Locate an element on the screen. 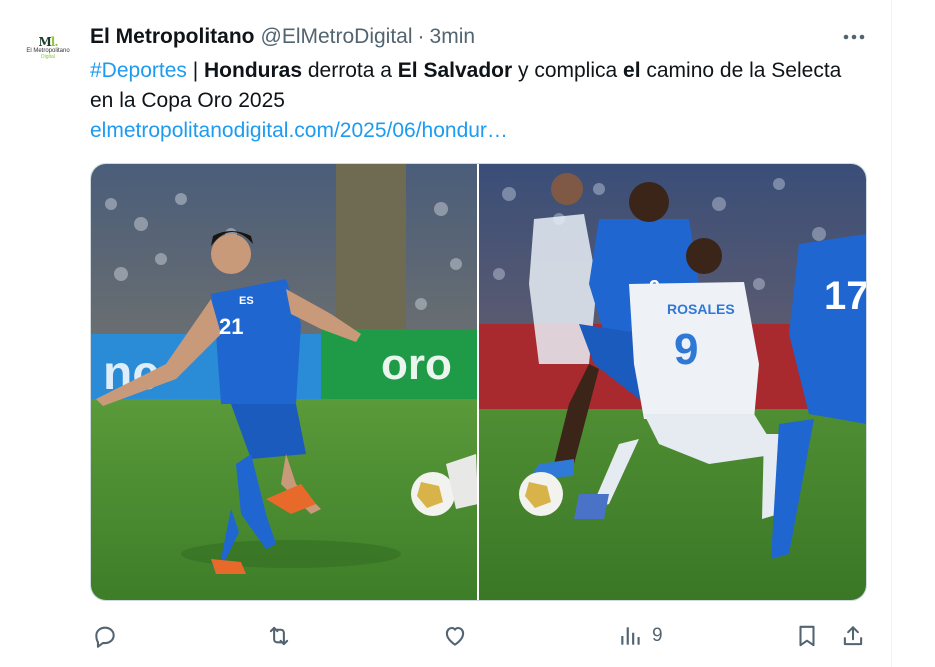 This screenshot has height=667, width=935. like-button is located at coordinates (455, 636).